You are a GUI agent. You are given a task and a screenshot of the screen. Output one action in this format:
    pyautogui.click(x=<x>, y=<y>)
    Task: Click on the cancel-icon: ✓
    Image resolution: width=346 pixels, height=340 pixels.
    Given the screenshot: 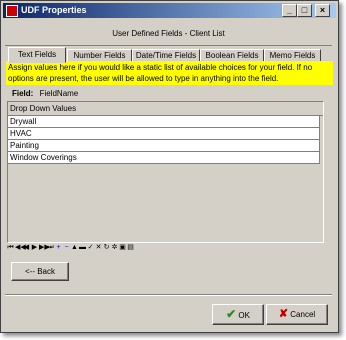 What is the action you would take?
    pyautogui.click(x=90, y=247)
    